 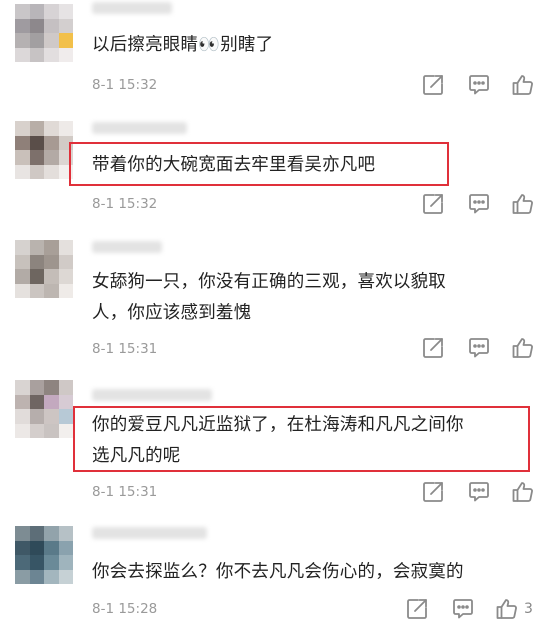 What do you see at coordinates (278, 572) in the screenshot?
I see `comment-text: 你会去探监么？你不去凡凡会伤心的，会寂寞的` at bounding box center [278, 572].